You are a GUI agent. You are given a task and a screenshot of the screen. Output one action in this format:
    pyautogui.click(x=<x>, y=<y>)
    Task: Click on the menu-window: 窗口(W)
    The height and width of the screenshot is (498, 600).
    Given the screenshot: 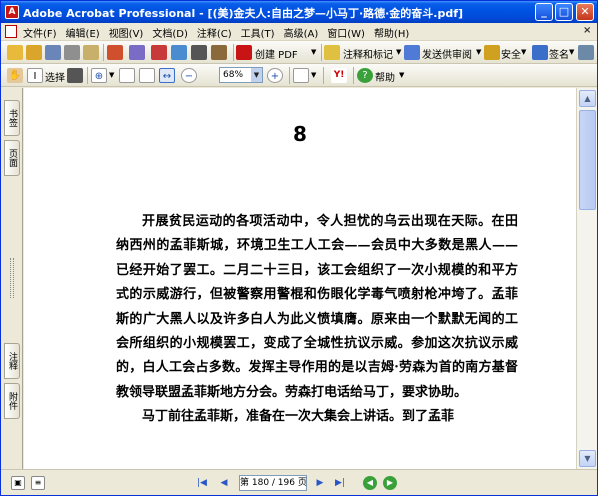 What is the action you would take?
    pyautogui.click(x=346, y=32)
    